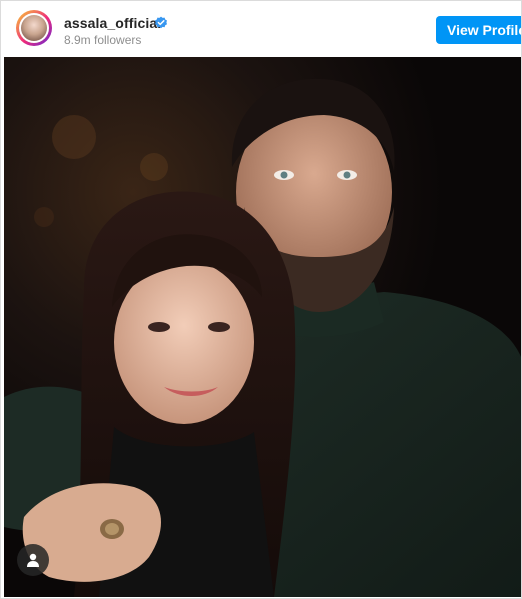 This screenshot has width=522, height=599. I want to click on follower-count: 8.9m followers, so click(103, 40).